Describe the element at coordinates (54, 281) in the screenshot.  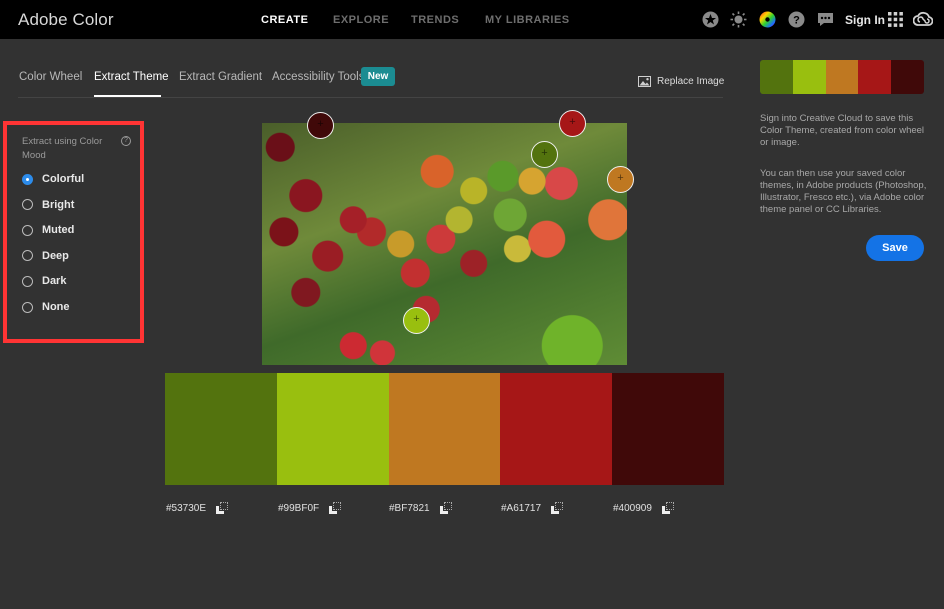
I see `mood-option-label: Dark` at that location.